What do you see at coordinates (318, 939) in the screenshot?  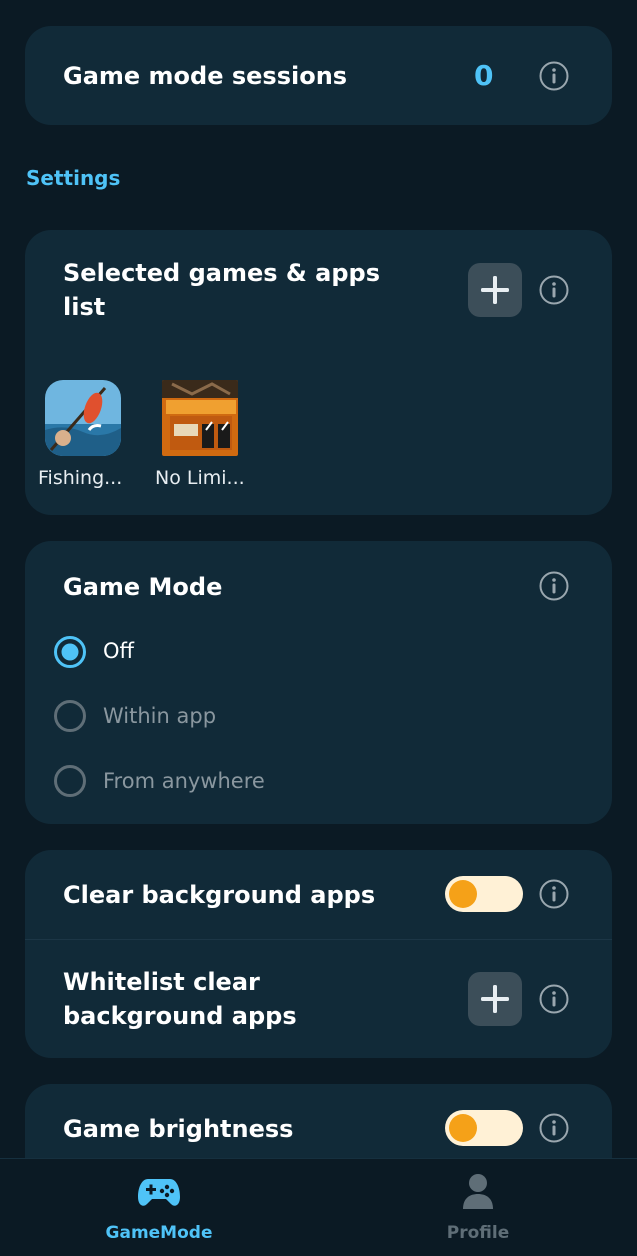 I see `divider` at bounding box center [318, 939].